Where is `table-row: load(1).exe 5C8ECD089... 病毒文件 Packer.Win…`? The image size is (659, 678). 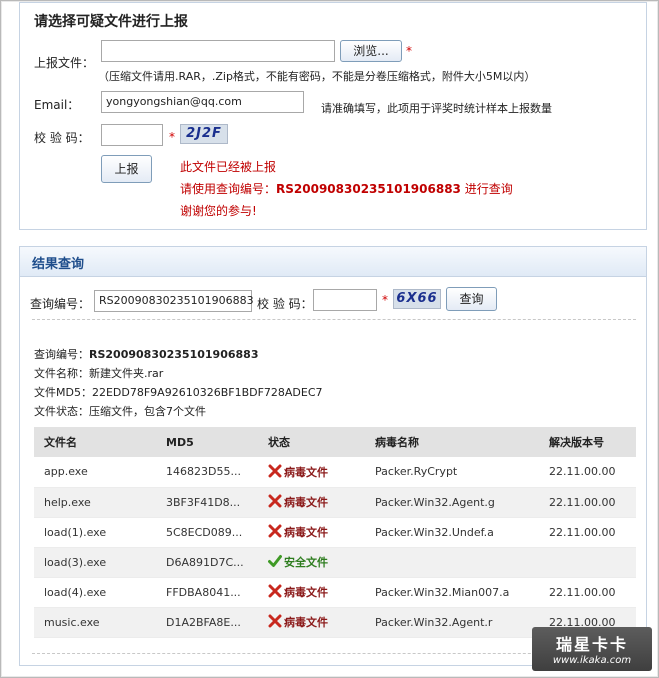
table-row: load(1).exe 5C8ECD089... 病毒文件 Packer.Win… is located at coordinates (335, 532).